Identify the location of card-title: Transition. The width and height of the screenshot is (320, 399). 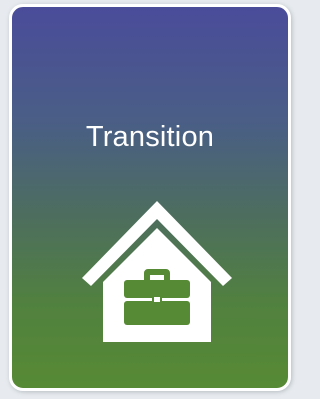
(150, 137).